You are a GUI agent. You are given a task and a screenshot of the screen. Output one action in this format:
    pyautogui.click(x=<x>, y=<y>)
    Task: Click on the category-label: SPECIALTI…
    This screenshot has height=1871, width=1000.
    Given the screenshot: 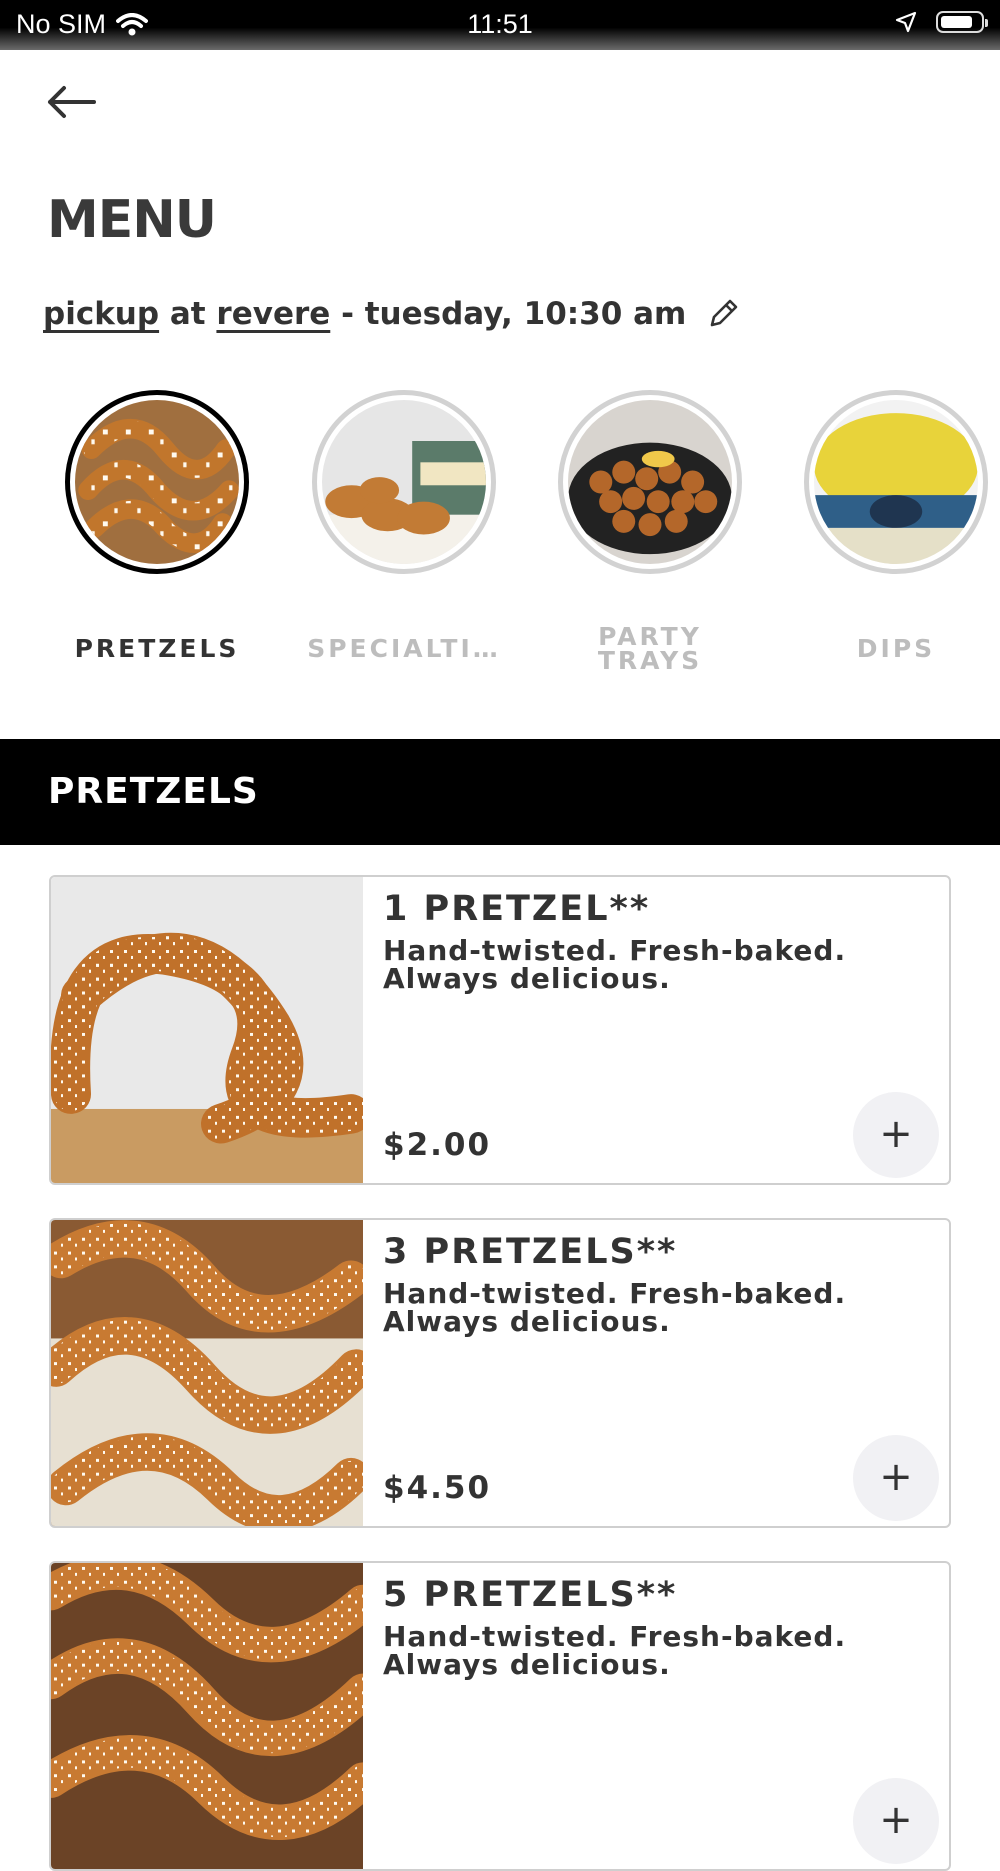 What is the action you would take?
    pyautogui.click(x=404, y=648)
    